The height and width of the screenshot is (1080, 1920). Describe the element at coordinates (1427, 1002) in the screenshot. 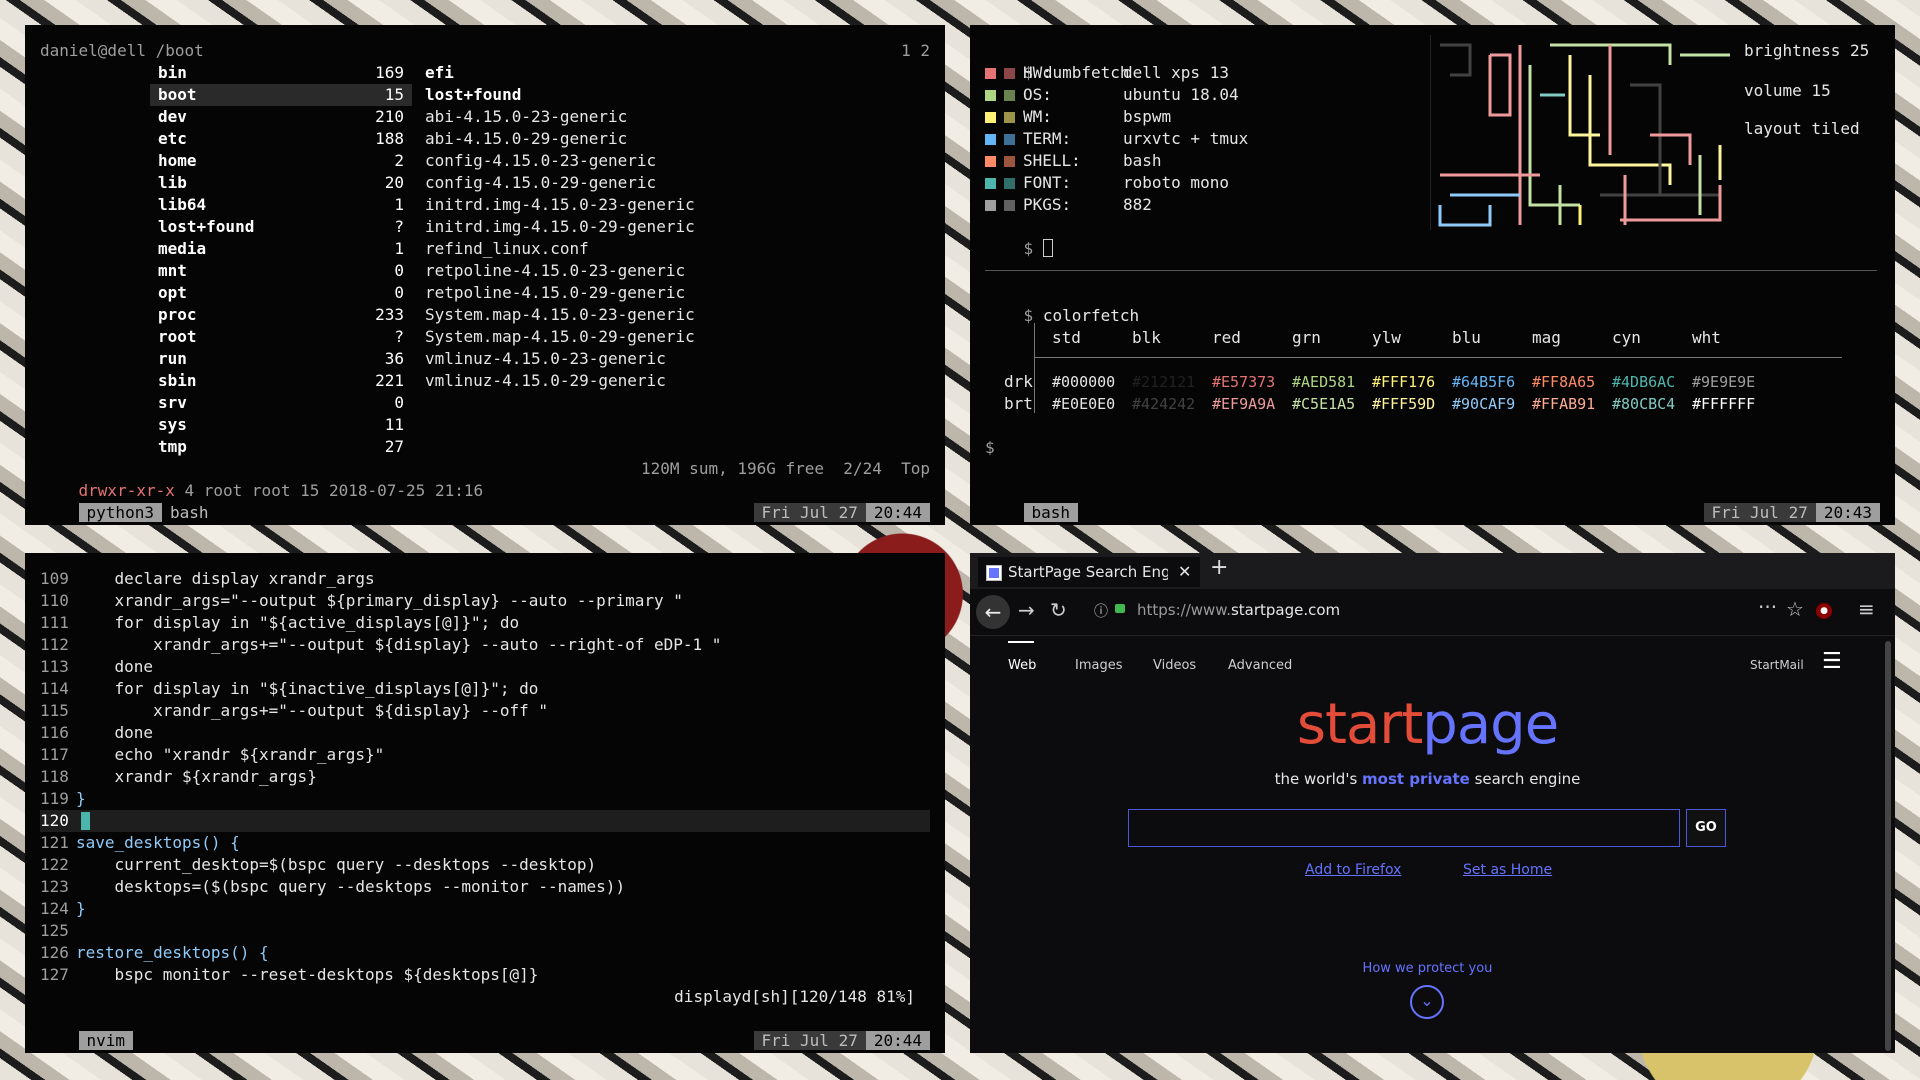

I see `chevron-down-icon: ⌄` at that location.